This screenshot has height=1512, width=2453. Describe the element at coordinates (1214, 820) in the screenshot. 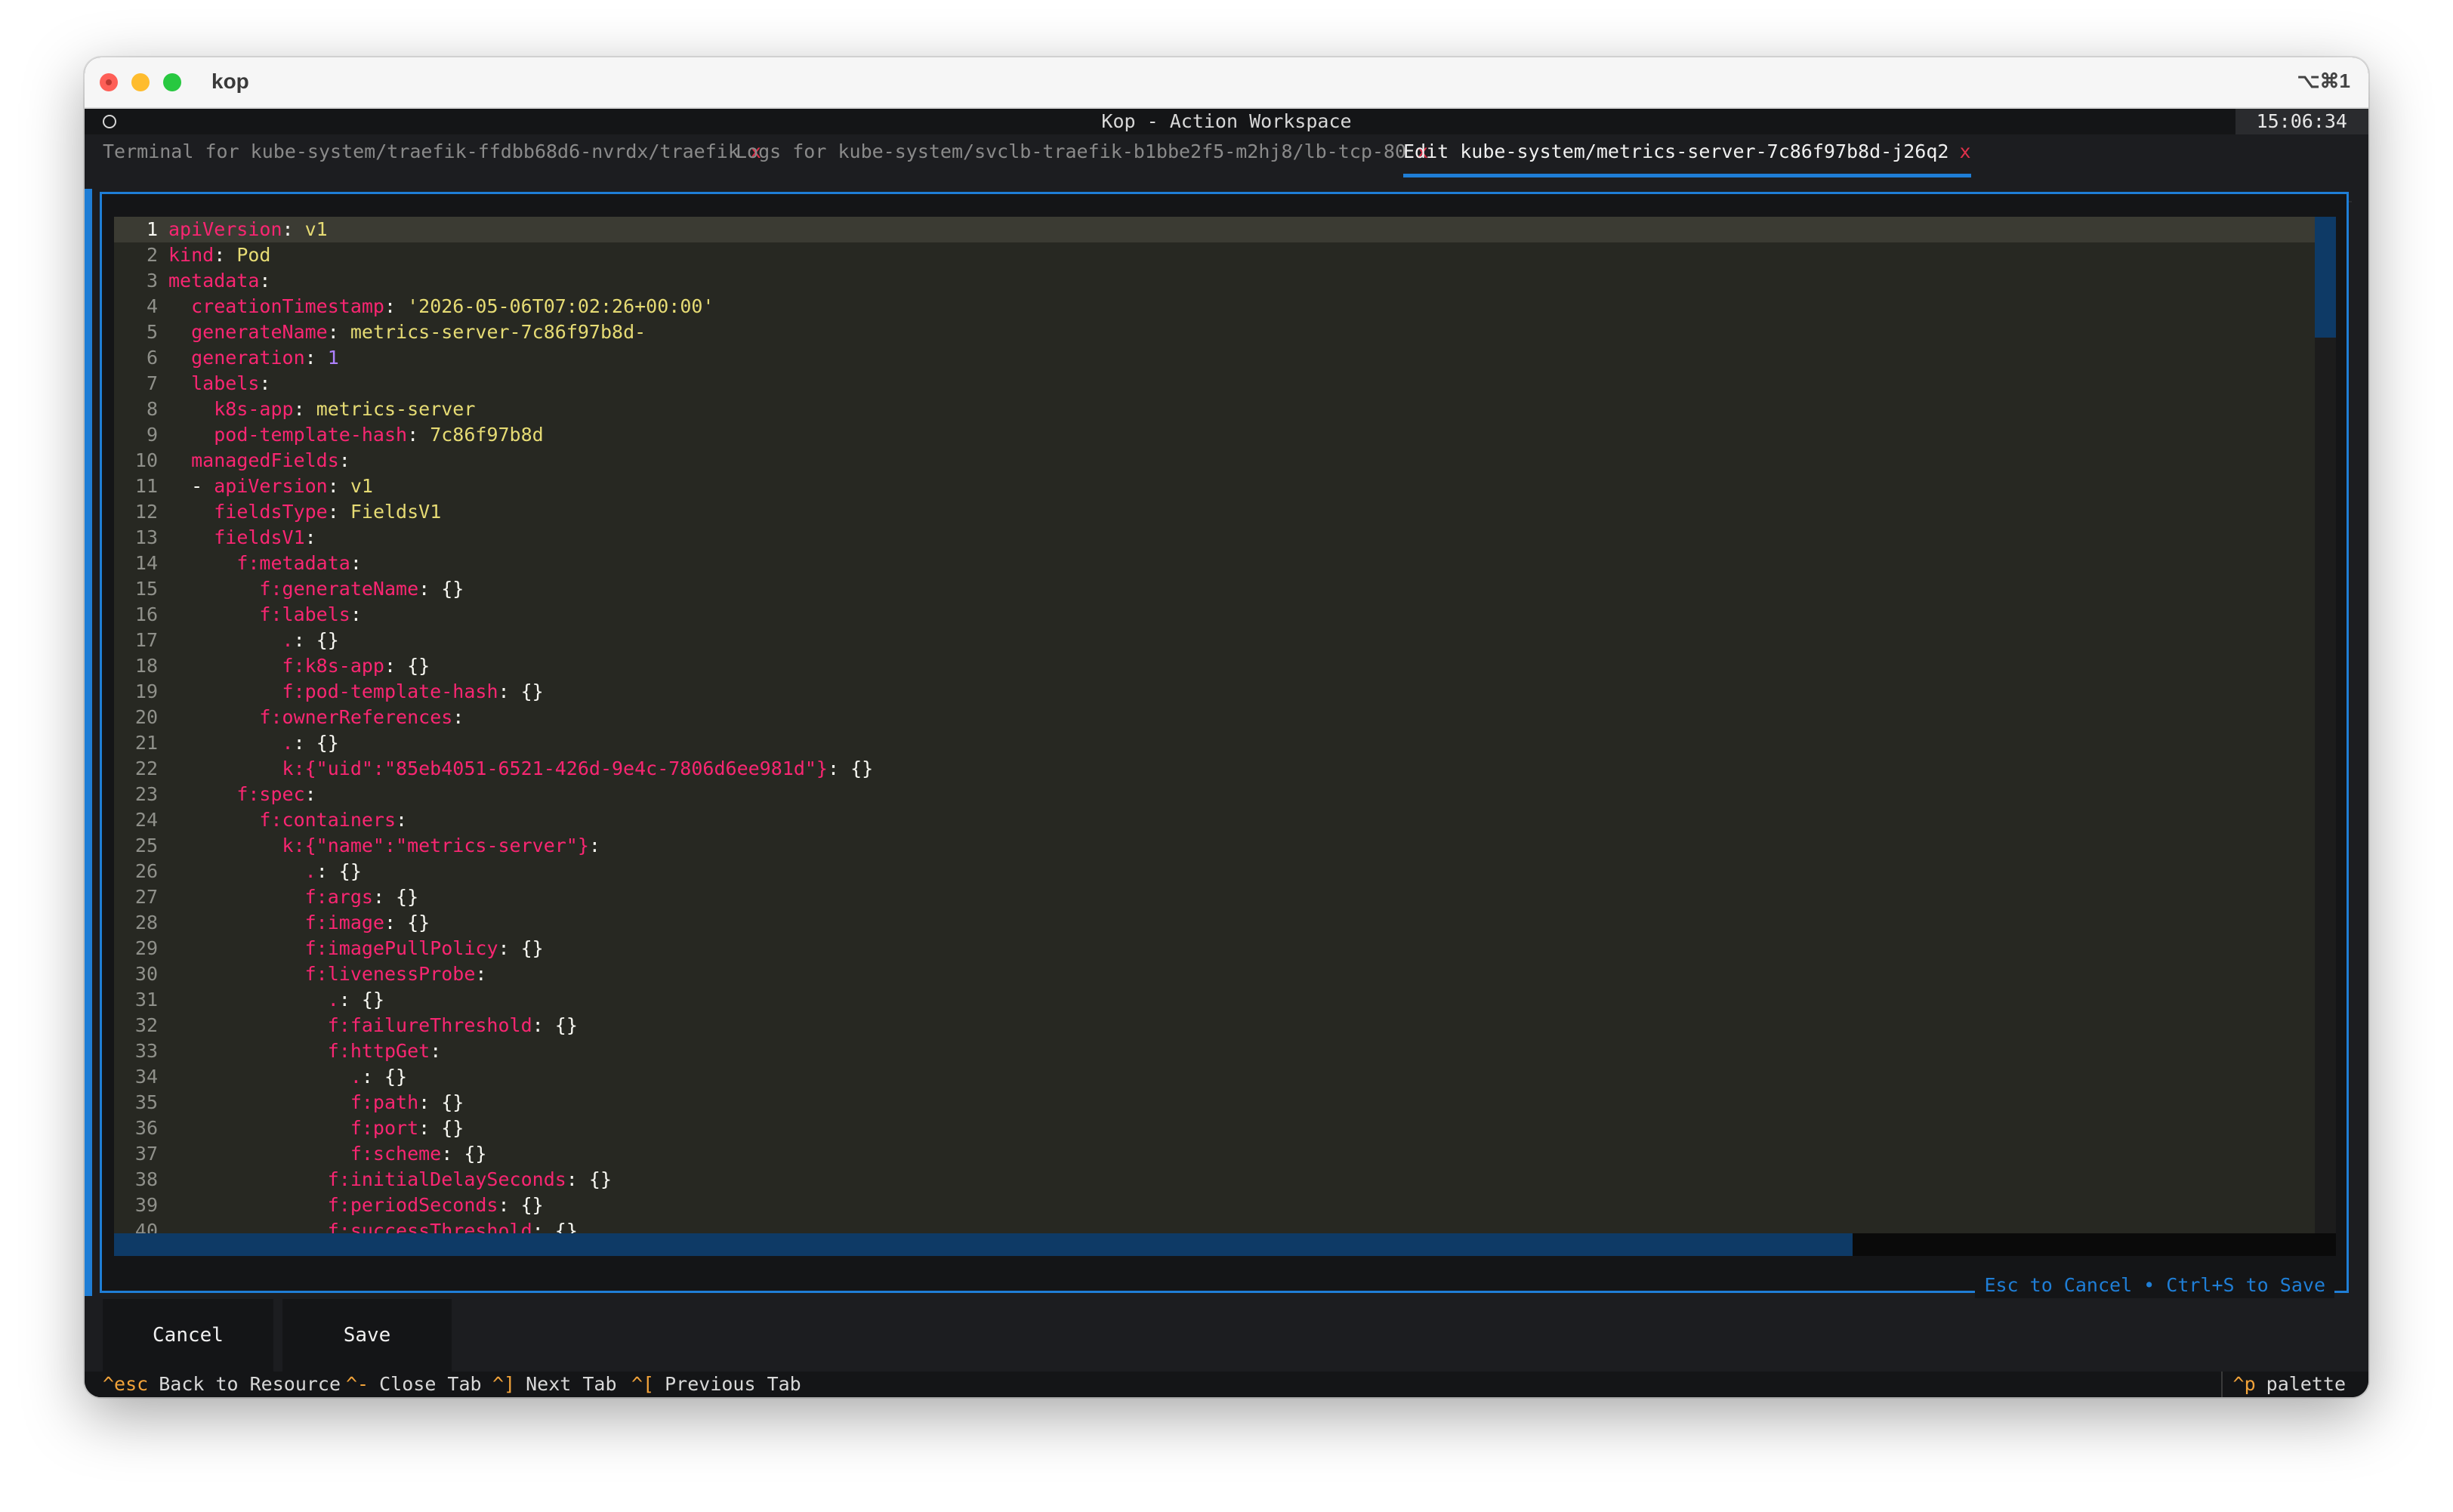

I see `code-line: 24 f:containers:` at that location.